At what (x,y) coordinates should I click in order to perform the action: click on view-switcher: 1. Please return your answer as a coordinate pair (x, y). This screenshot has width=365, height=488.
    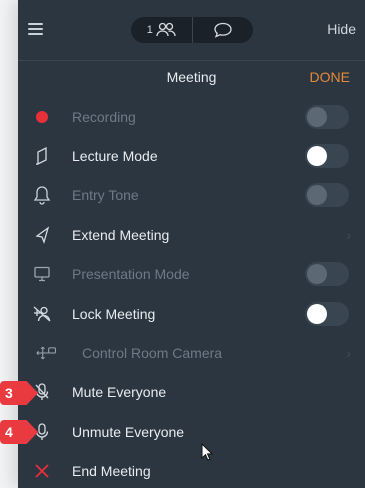
    Looking at the image, I should click on (192, 30).